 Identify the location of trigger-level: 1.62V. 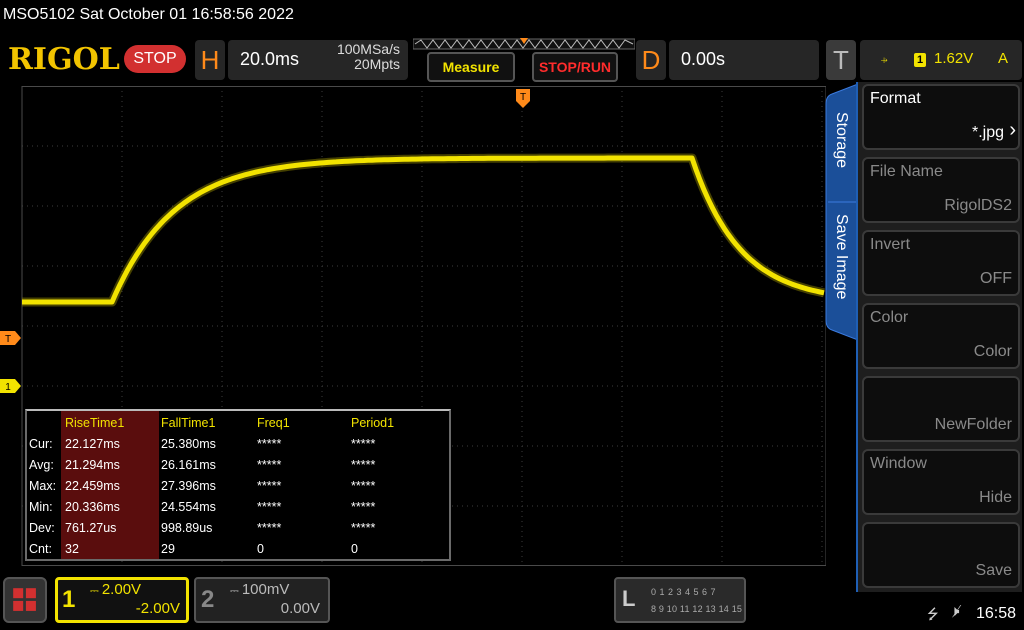
(954, 58).